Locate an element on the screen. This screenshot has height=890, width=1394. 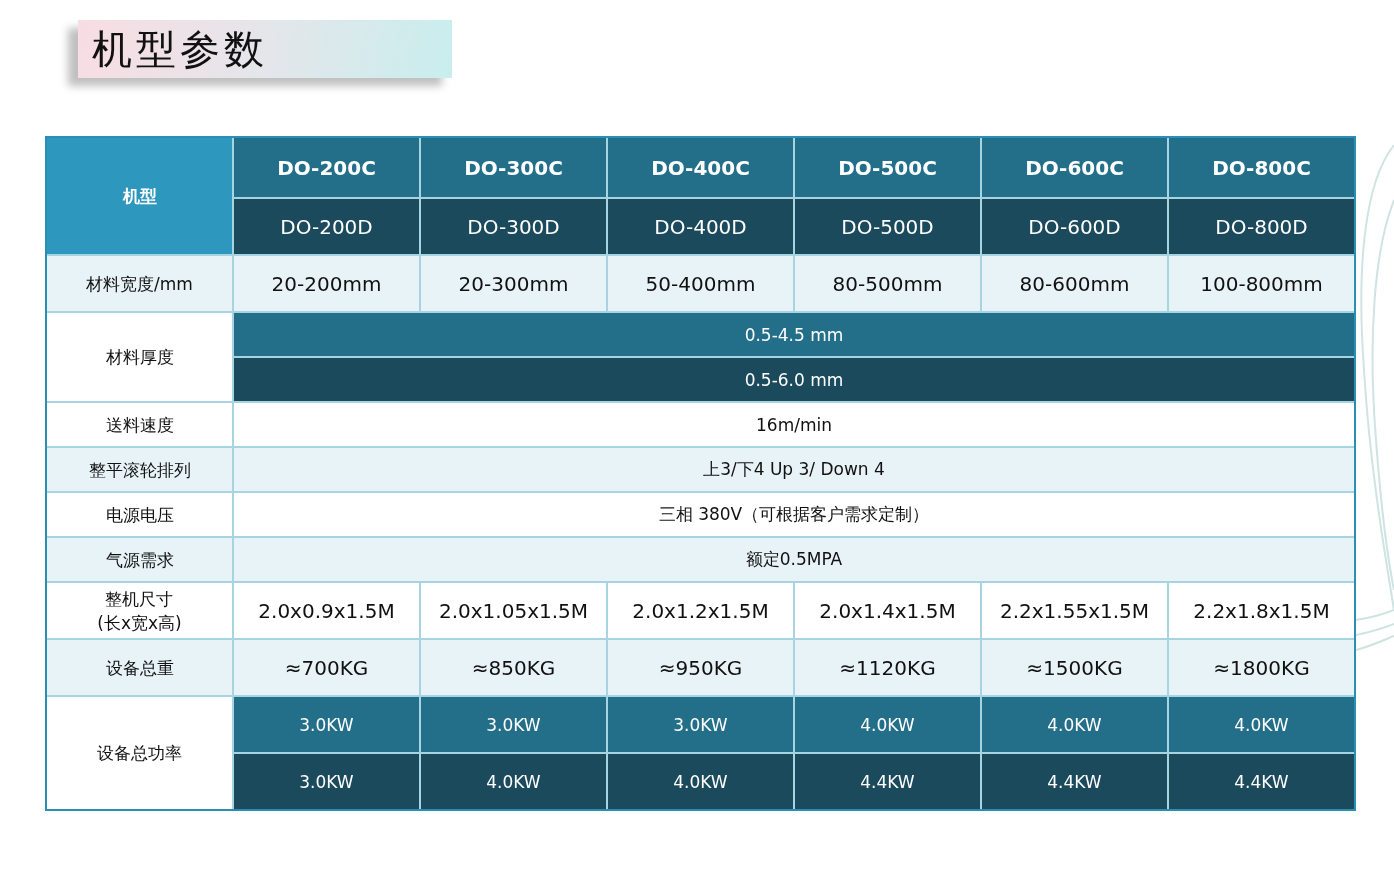
row-label: 整机尺寸 (长x宽x高) is located at coordinates (139, 610).